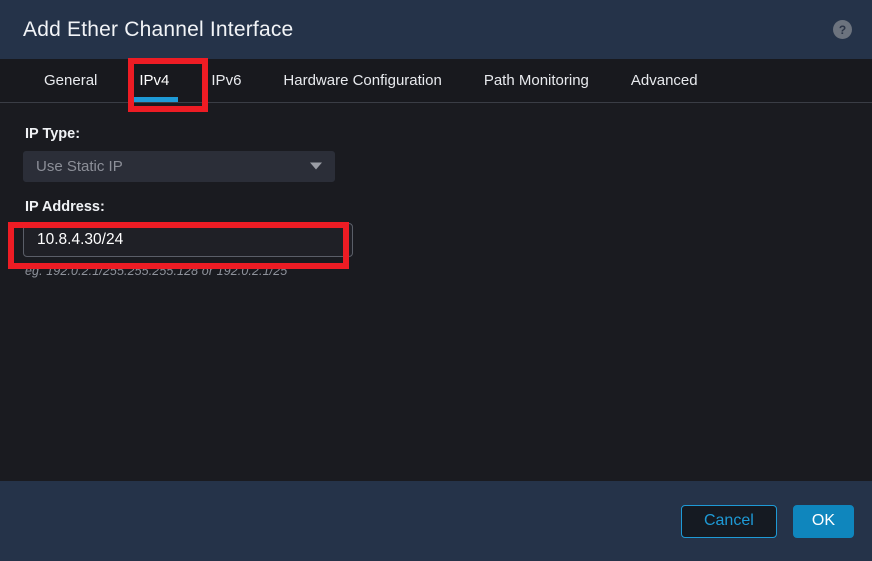 This screenshot has width=872, height=561. Describe the element at coordinates (316, 166) in the screenshot. I see `chevron-down-icon` at that location.